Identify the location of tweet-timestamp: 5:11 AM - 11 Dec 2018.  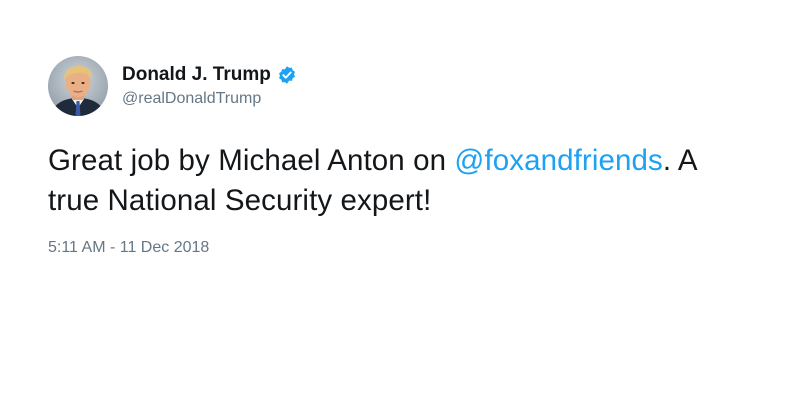
(408, 248).